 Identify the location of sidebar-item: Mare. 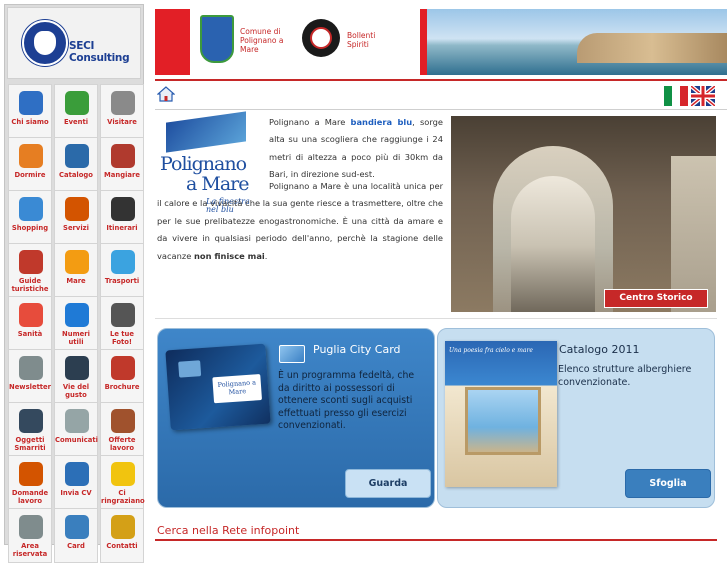
(76, 270).